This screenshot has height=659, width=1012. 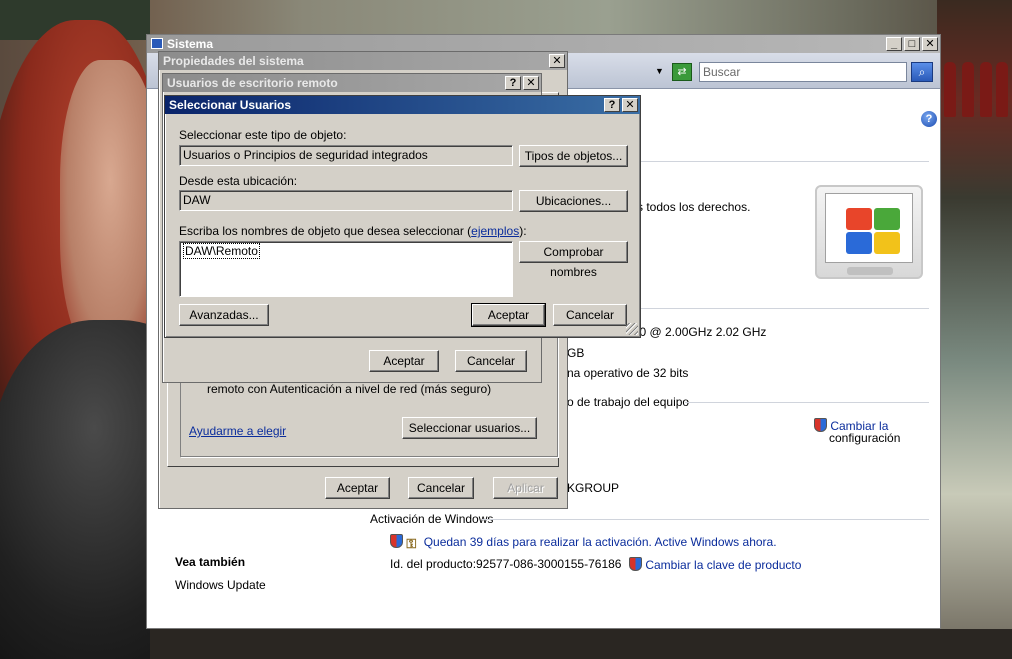 I want to click on product-id-label: Id. del producto:, so click(x=433, y=564).